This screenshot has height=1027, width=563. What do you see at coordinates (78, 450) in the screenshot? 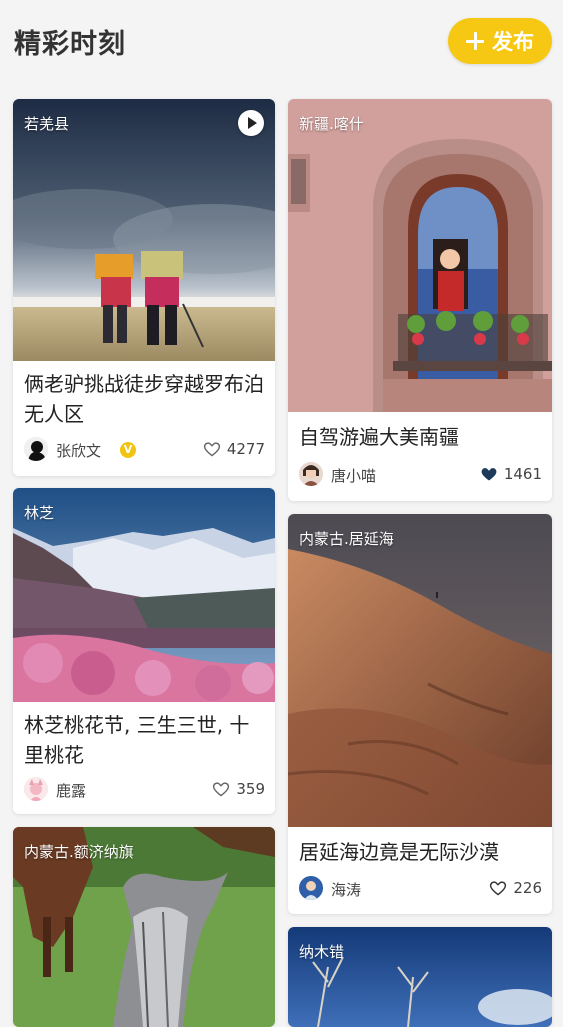
I see `author-name: 张欣文` at bounding box center [78, 450].